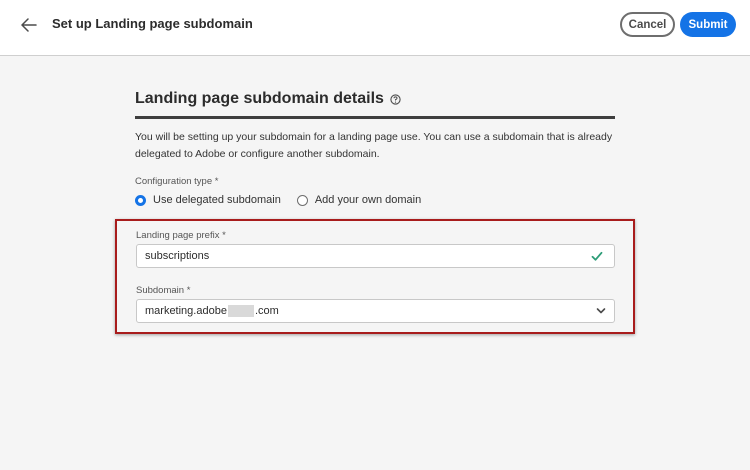  I want to click on back-button, so click(29, 25).